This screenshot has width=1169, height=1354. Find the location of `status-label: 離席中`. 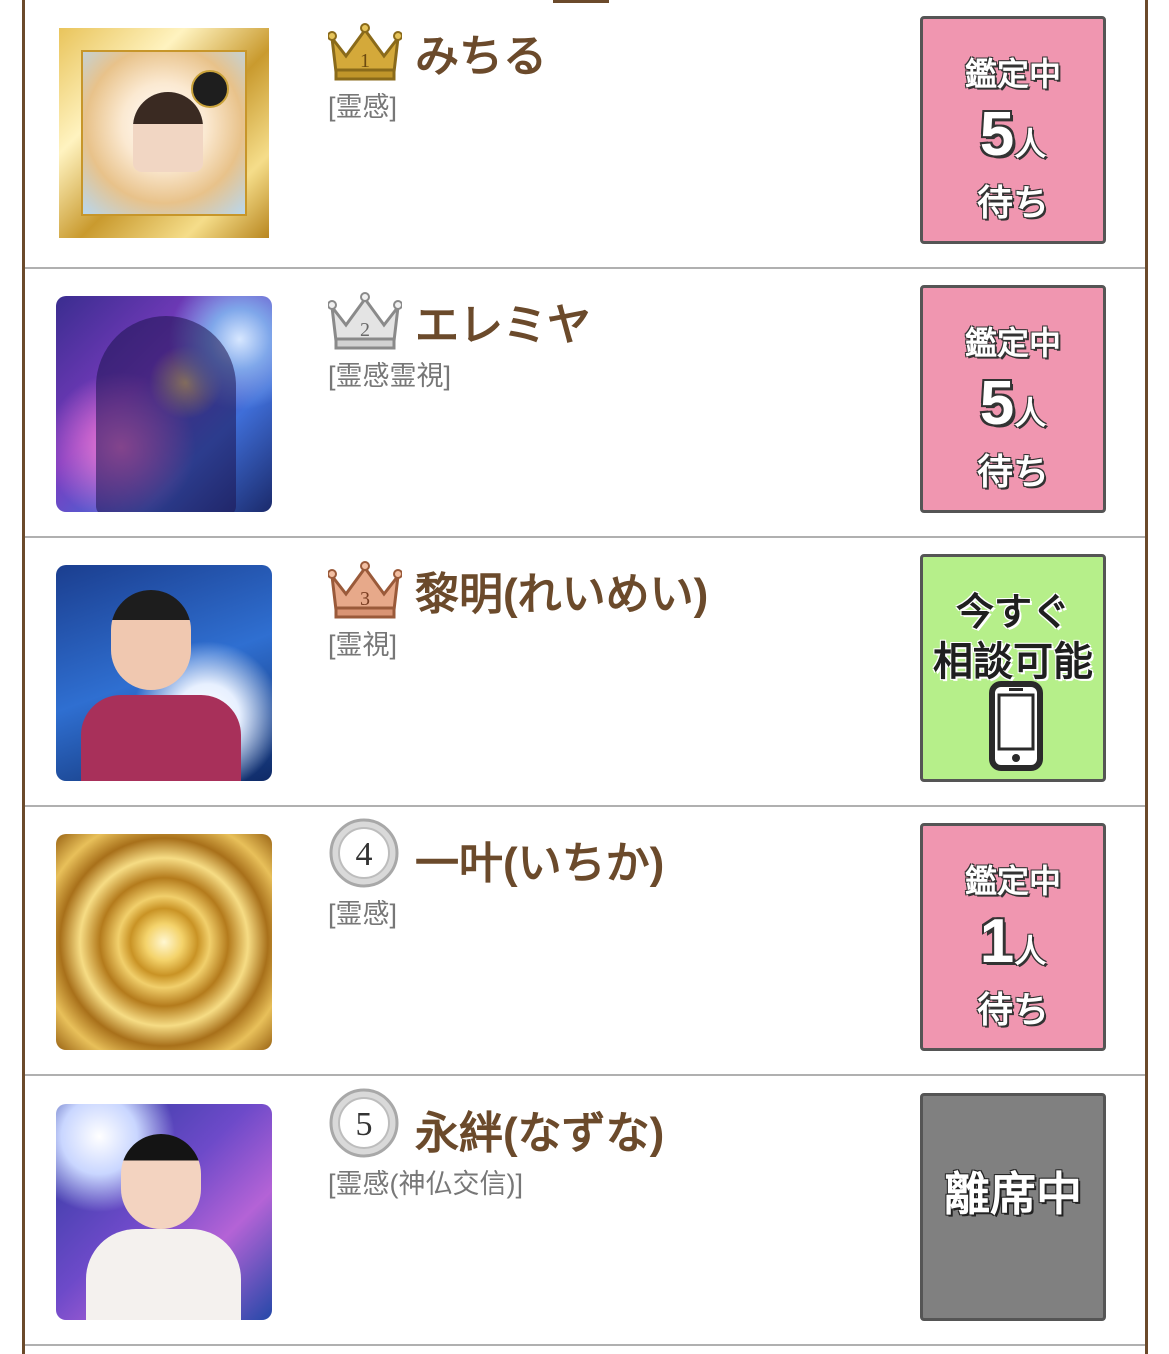

status-label: 離席中 is located at coordinates (1013, 1194).